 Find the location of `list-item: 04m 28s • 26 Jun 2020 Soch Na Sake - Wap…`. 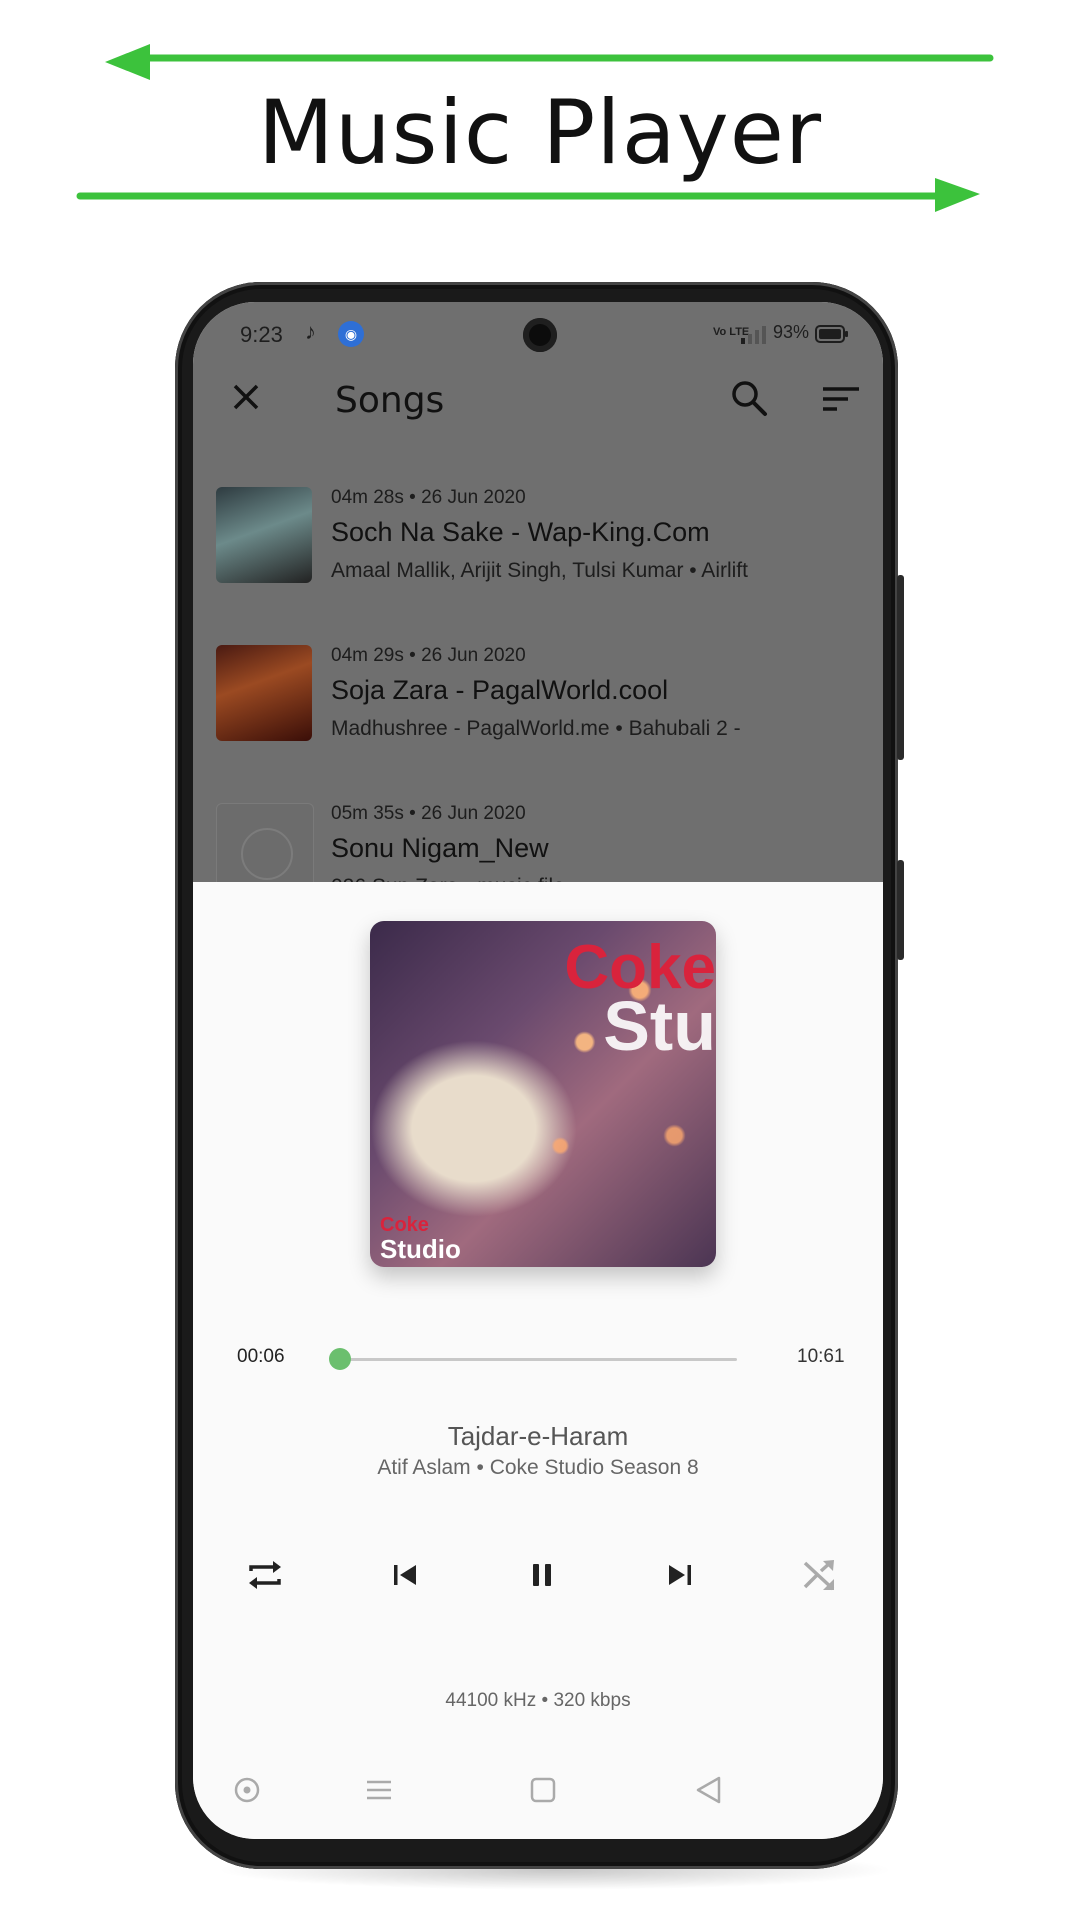

list-item: 04m 28s • 26 Jun 2020 Soch Na Sake - Wap… is located at coordinates (538, 547).